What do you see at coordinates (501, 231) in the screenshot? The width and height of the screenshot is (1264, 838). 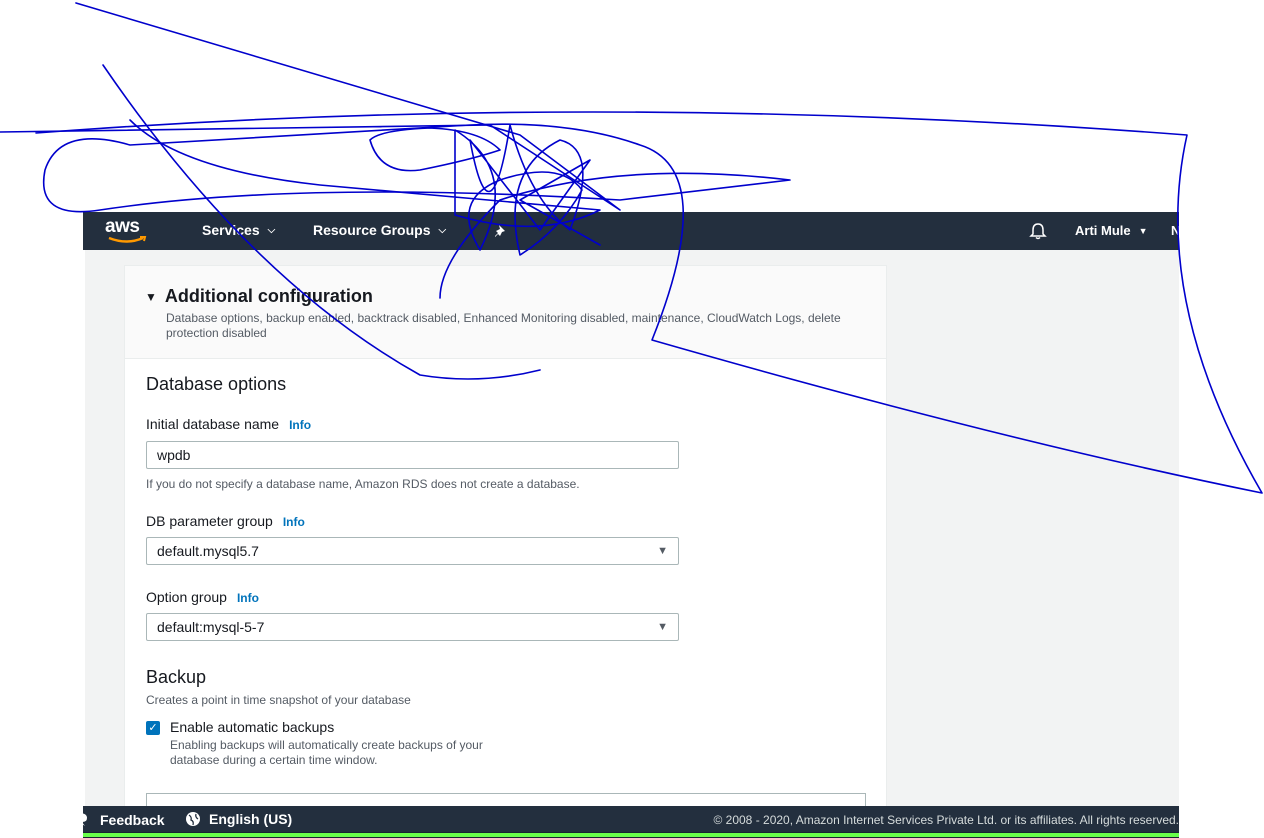 I see `pin-icon` at bounding box center [501, 231].